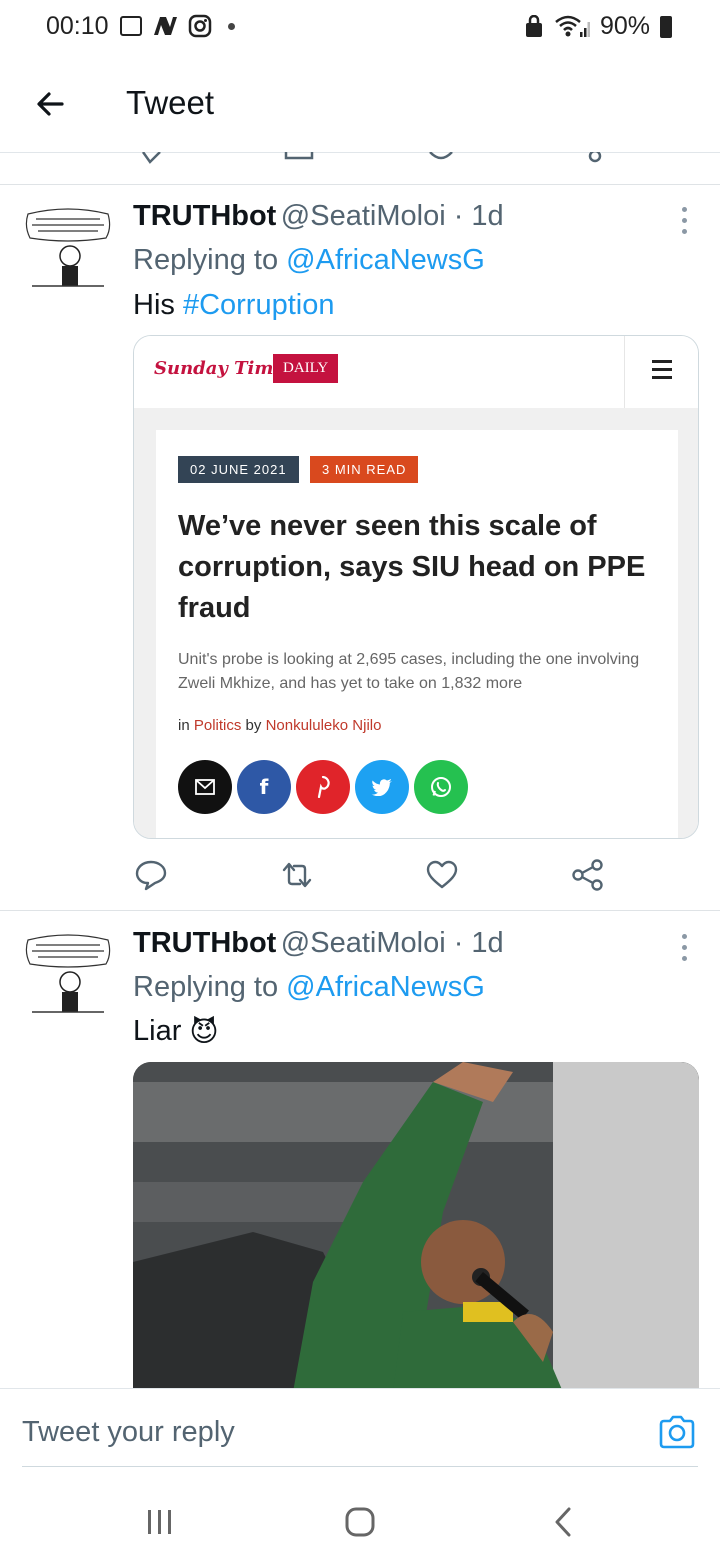  What do you see at coordinates (666, 26) in the screenshot?
I see `battery-icon` at bounding box center [666, 26].